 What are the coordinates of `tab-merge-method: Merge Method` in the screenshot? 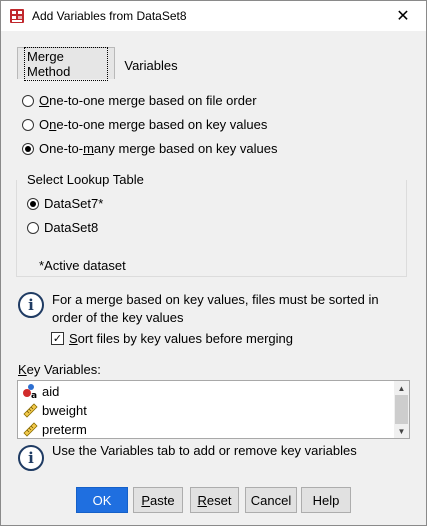 It's located at (66, 63).